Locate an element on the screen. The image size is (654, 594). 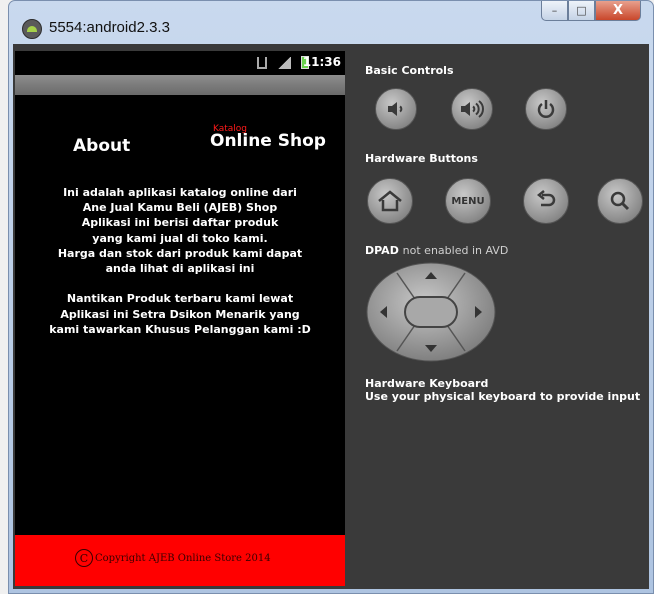
body-line: Nantikan Produk terbaru kami lewat is located at coordinates (180, 299).